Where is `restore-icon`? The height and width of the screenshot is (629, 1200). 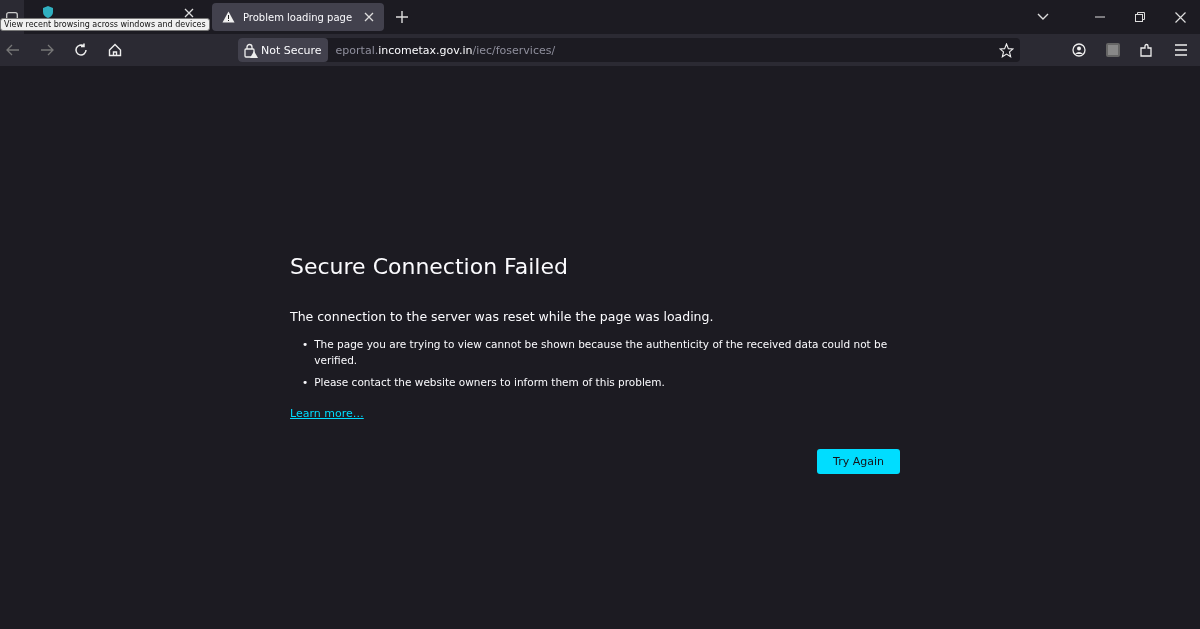 restore-icon is located at coordinates (1140, 17).